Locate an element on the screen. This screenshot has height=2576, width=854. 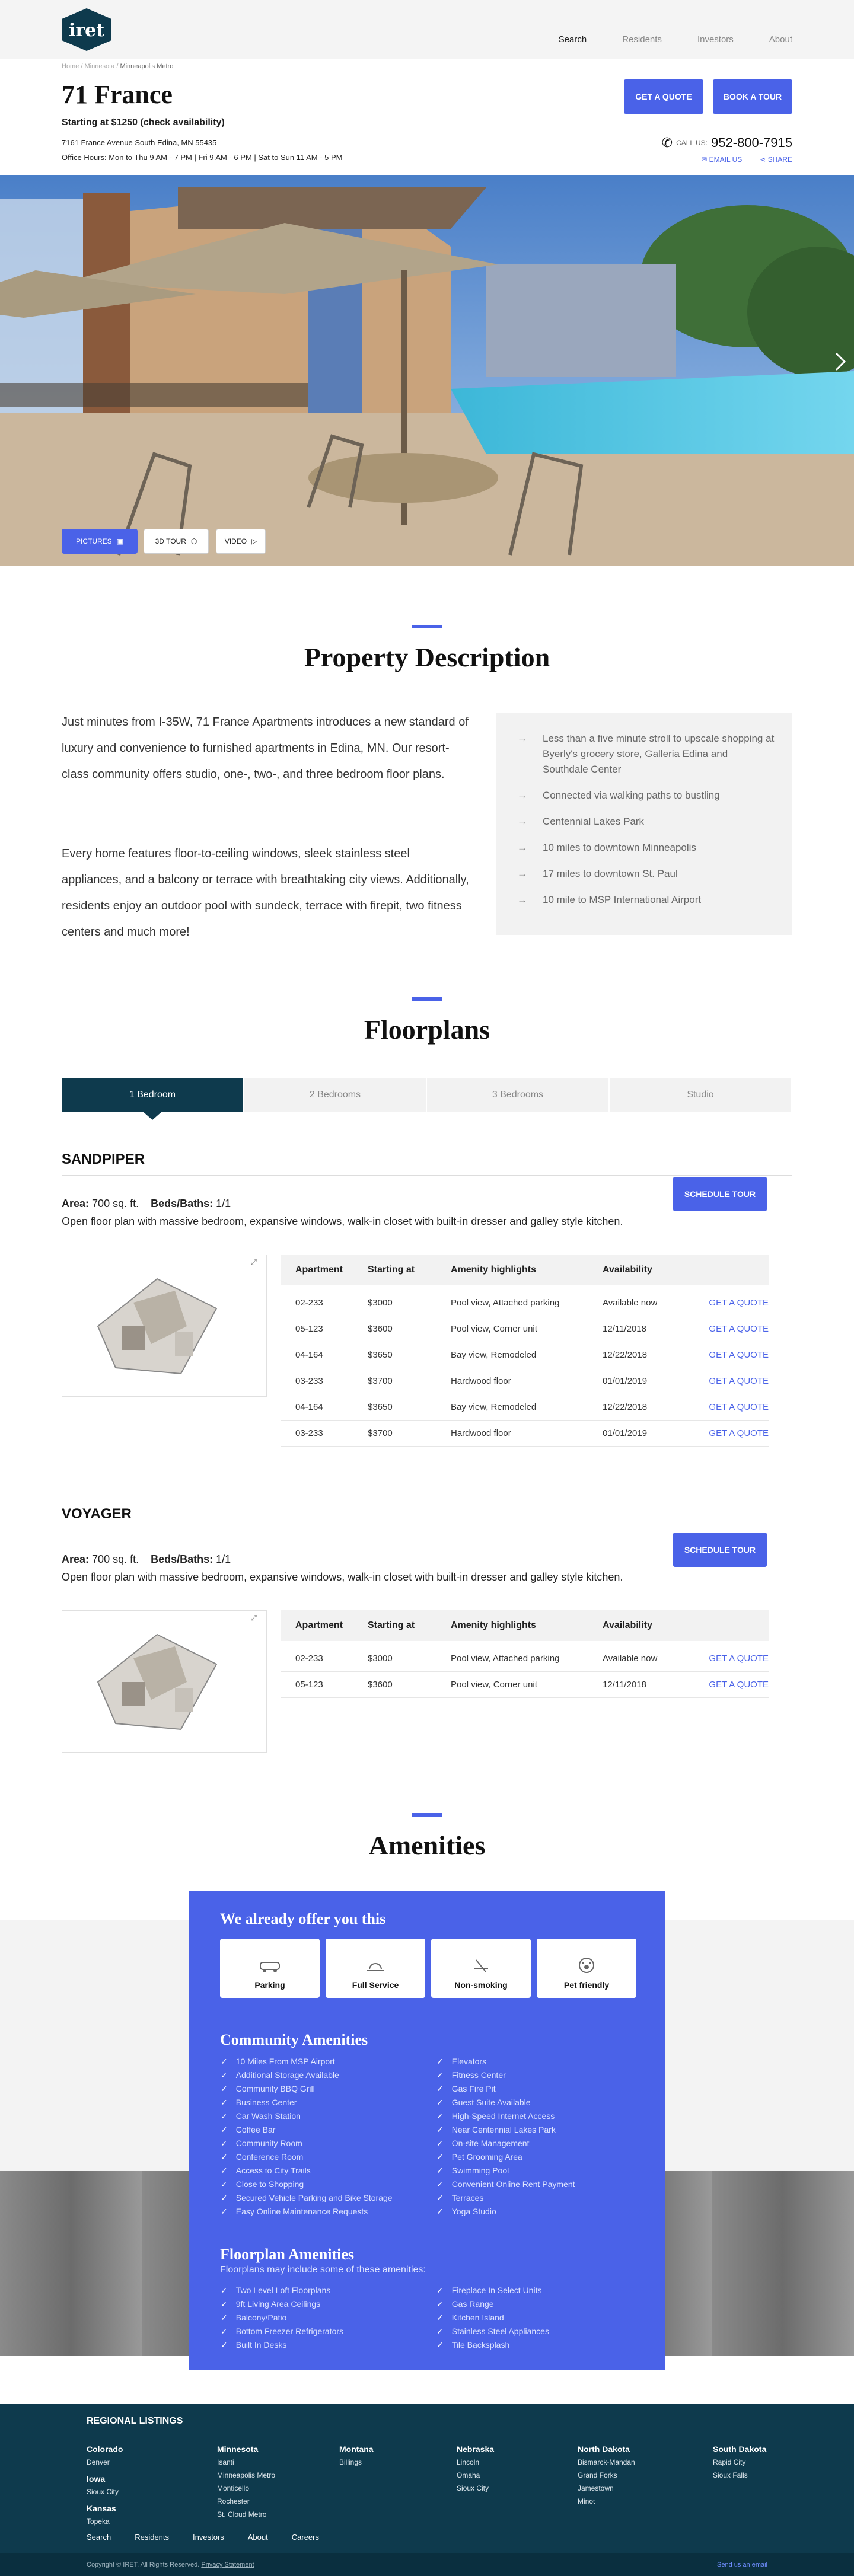
city-link: Isanti is located at coordinates (246, 2462).